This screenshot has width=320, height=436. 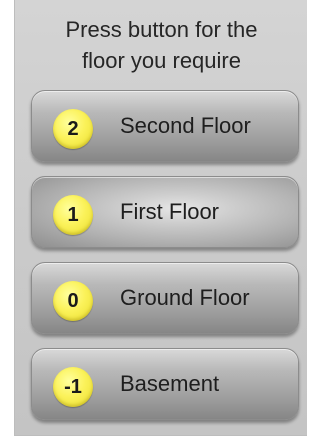 I want to click on instruction-line-1: Press button for the, so click(x=161, y=29).